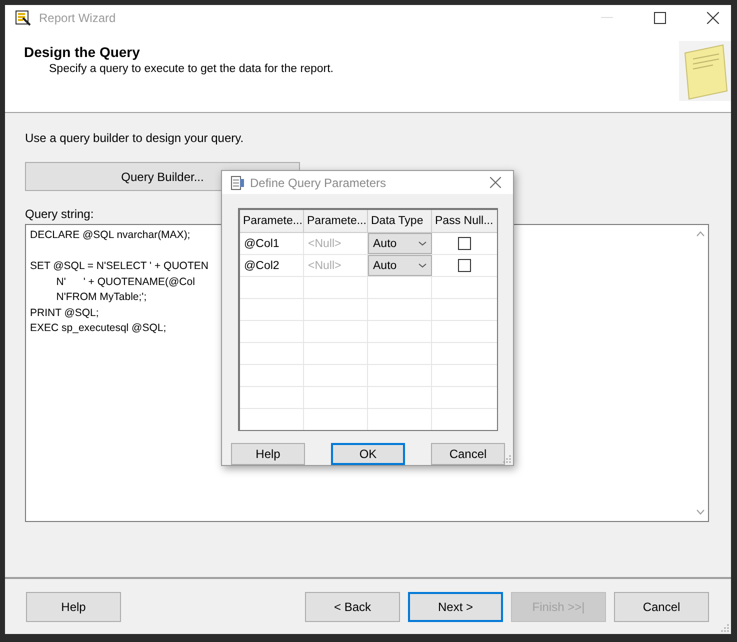  Describe the element at coordinates (23, 18) in the screenshot. I see `wand-icon` at that location.